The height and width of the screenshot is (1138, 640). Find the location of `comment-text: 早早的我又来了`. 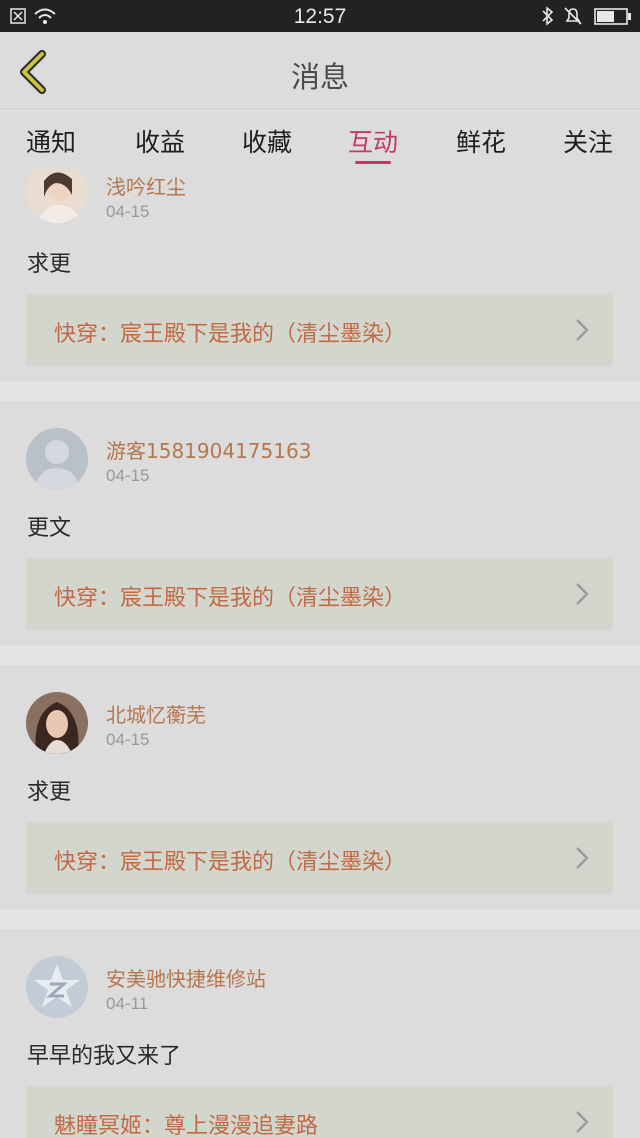

comment-text: 早早的我又来了 is located at coordinates (104, 1056).